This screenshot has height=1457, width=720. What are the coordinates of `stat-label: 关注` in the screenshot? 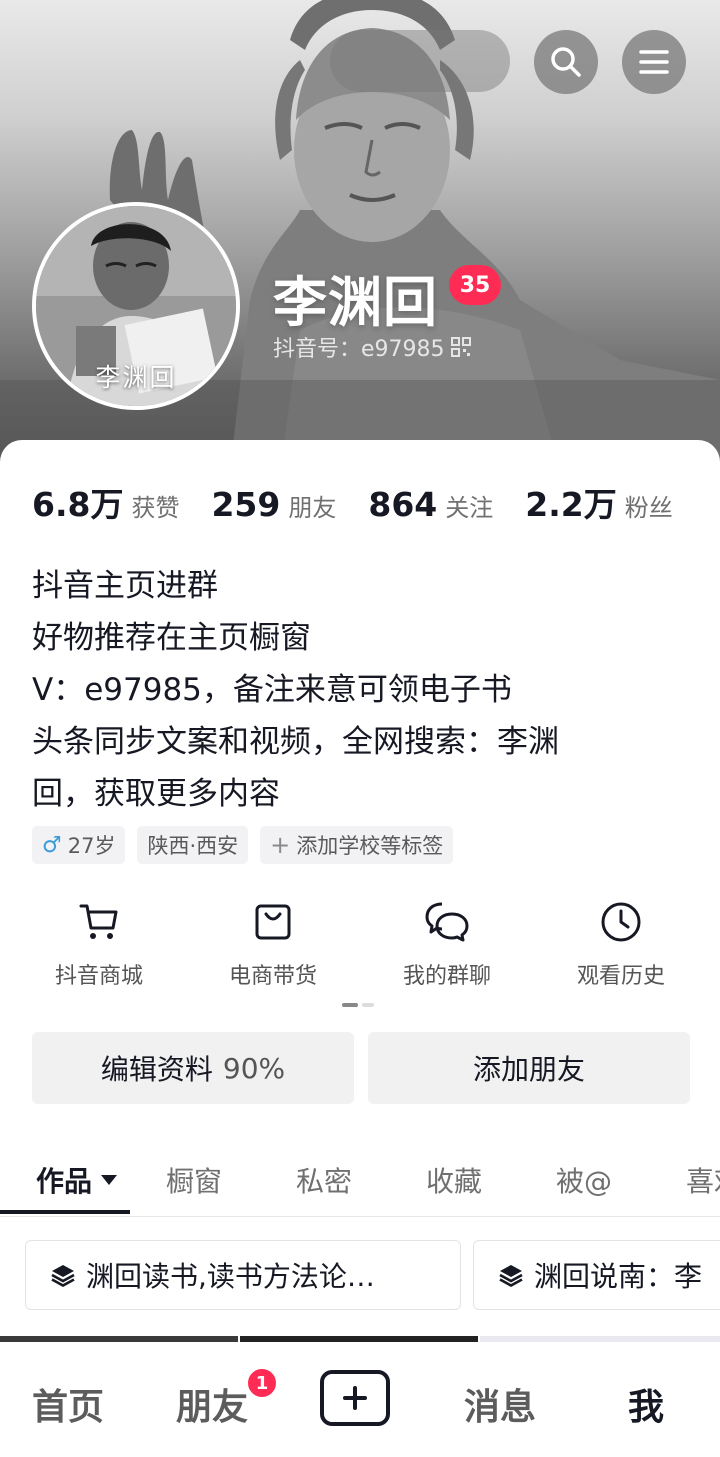 It's located at (469, 508).